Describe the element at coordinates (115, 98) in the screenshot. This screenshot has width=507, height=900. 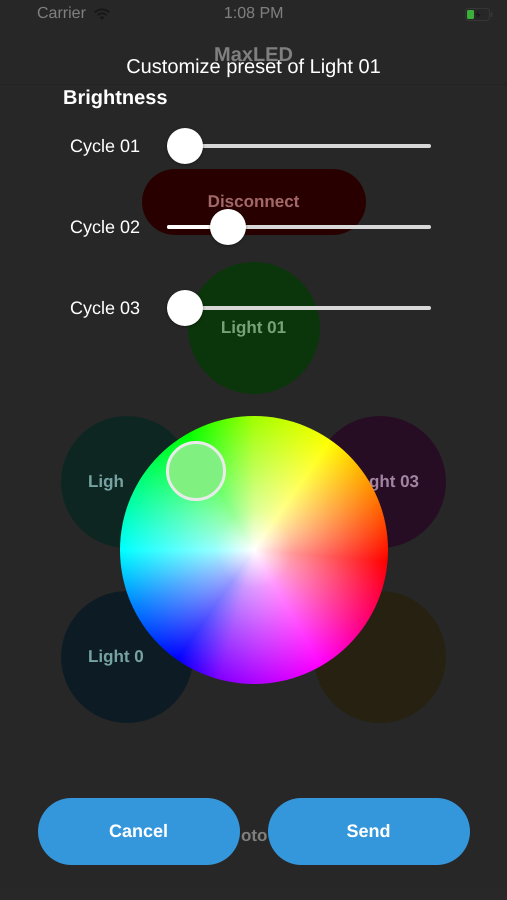
I see `section-heading: Brightness` at that location.